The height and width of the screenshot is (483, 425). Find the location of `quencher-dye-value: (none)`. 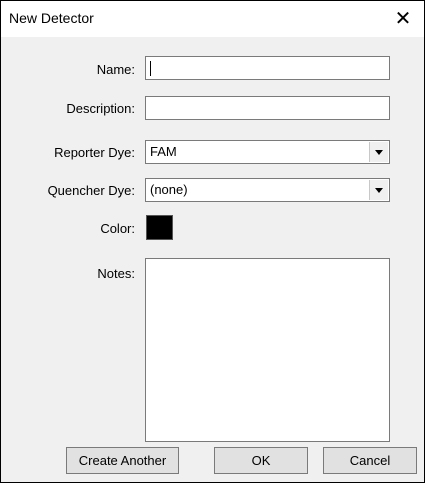

quencher-dye-value: (none) is located at coordinates (169, 189).